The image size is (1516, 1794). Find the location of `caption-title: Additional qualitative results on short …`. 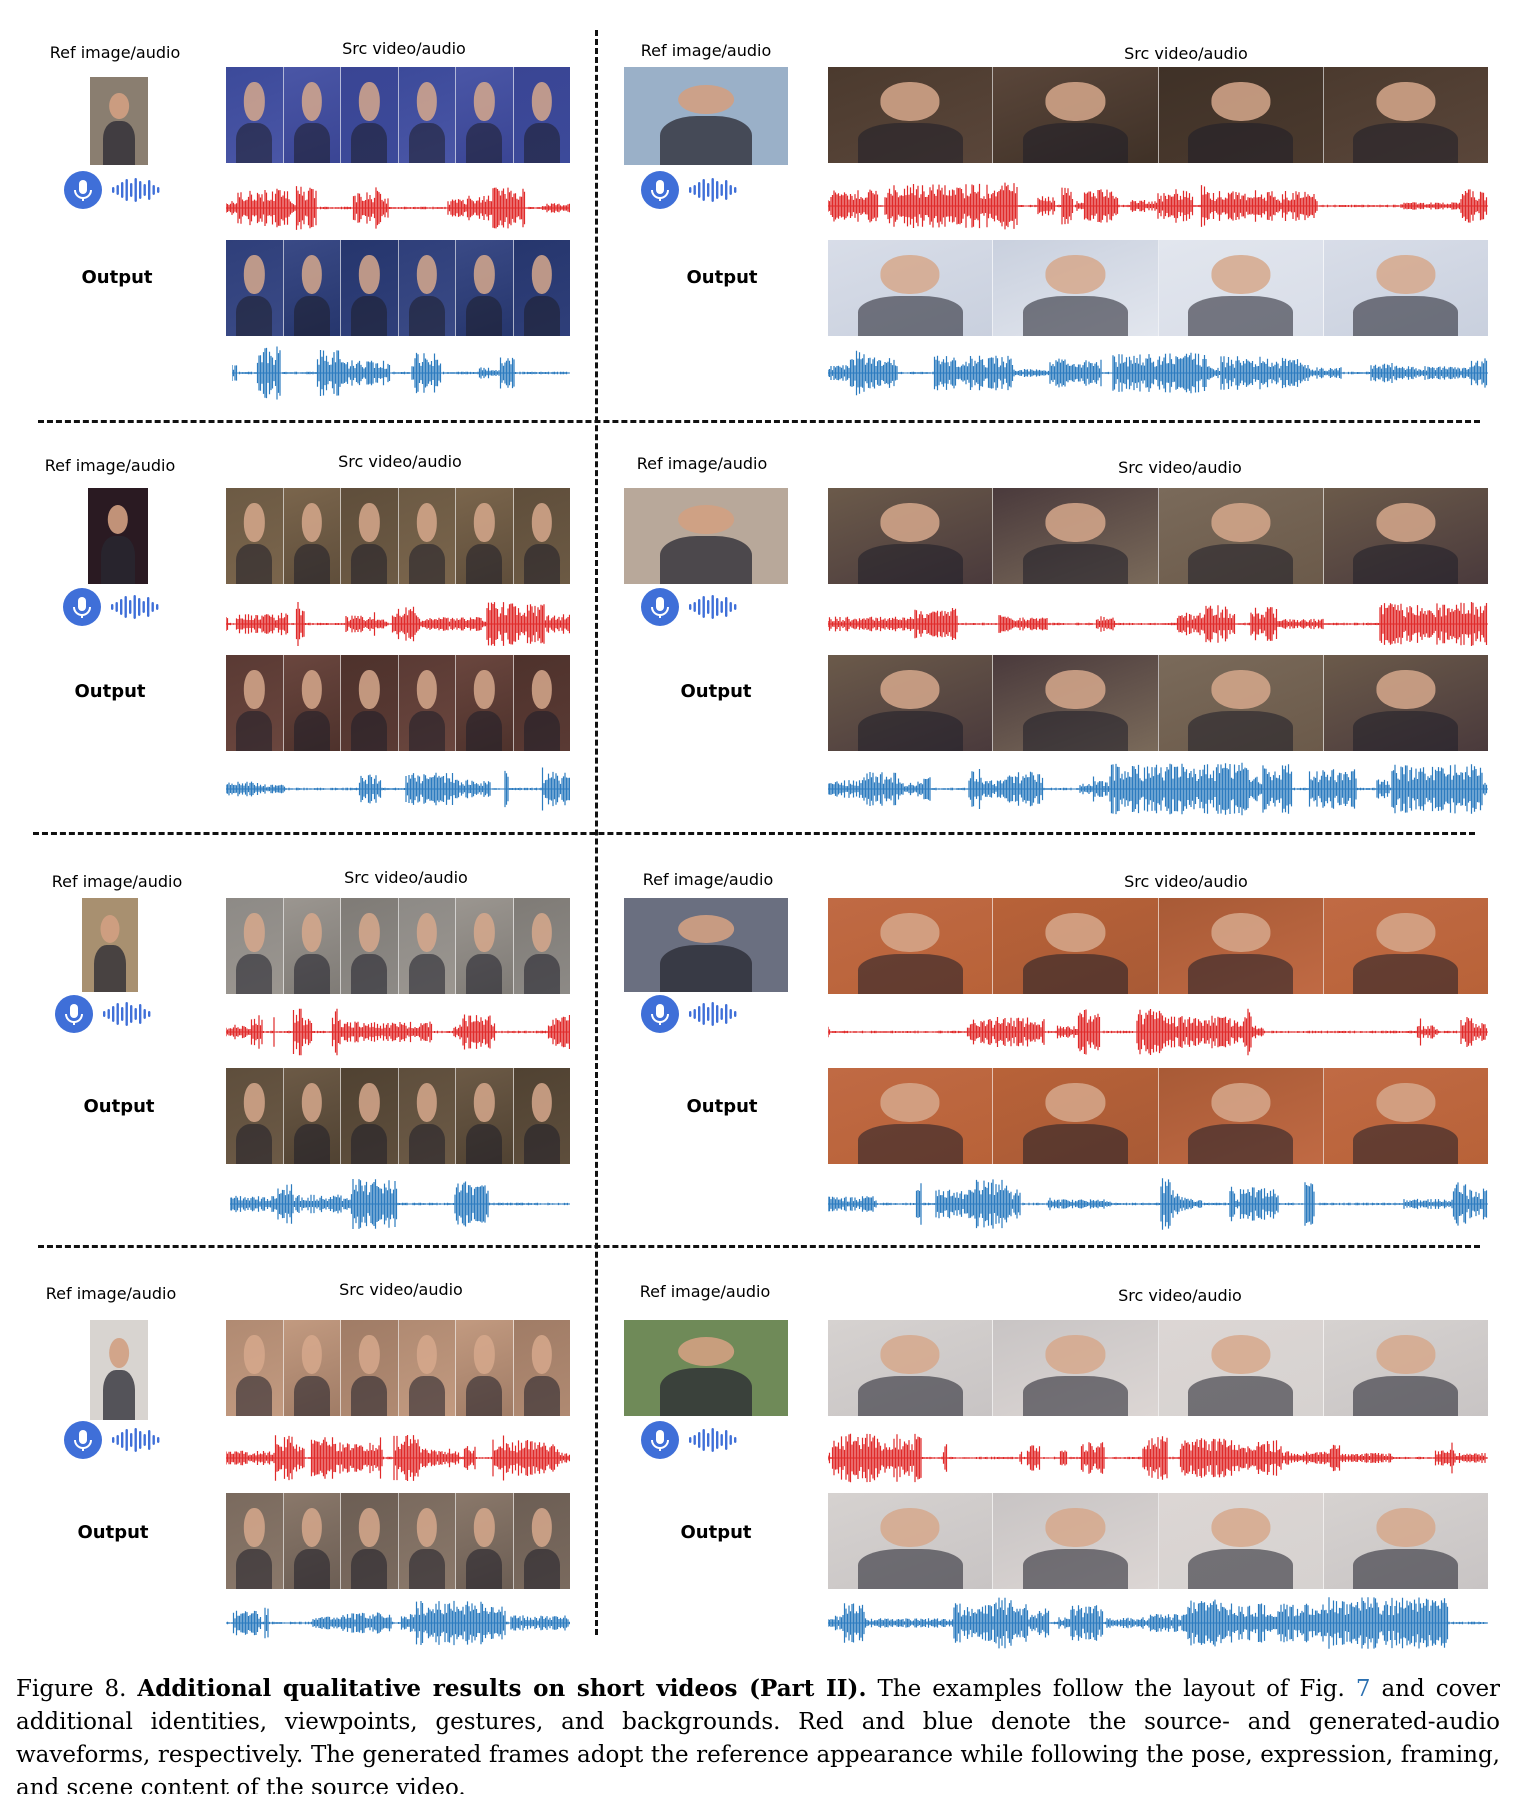

caption-title: Additional qualitative results on short … is located at coordinates (502, 1688).